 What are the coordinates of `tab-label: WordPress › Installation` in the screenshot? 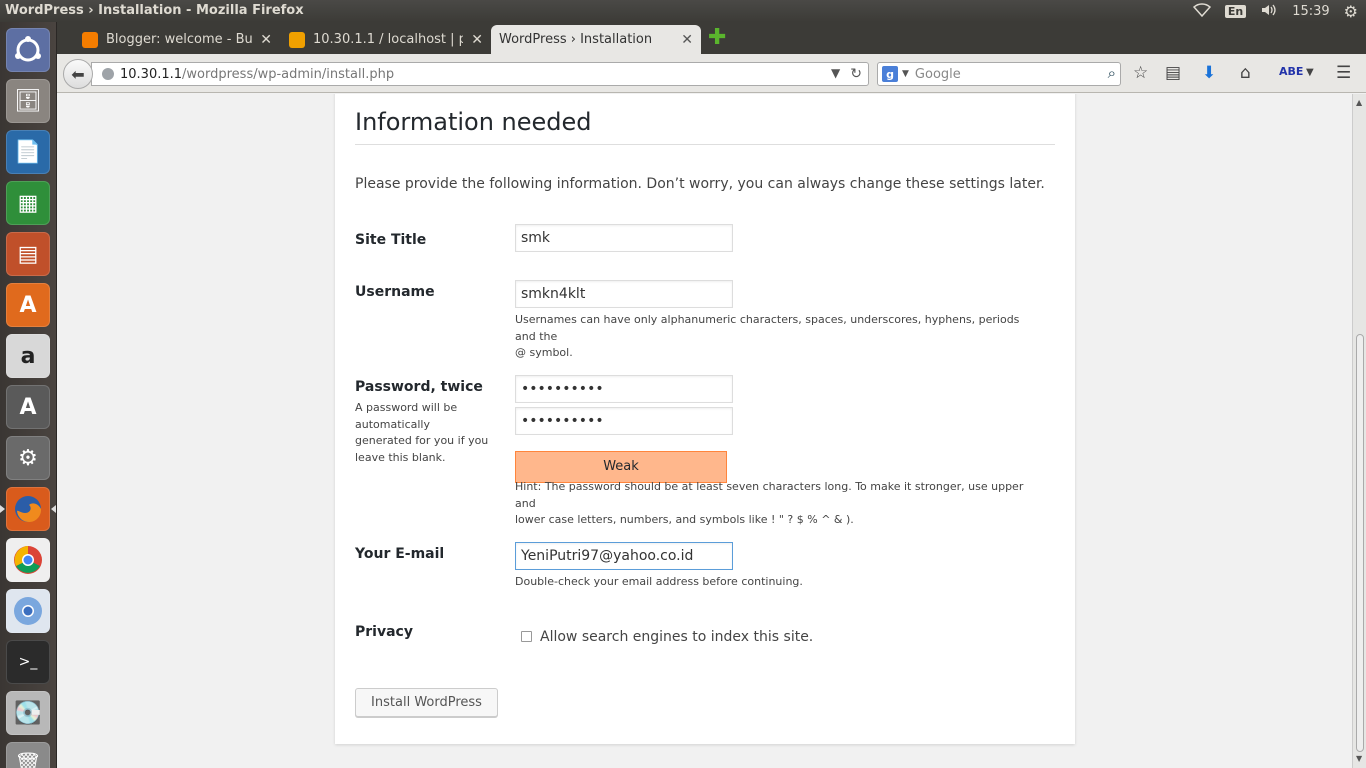 It's located at (576, 39).